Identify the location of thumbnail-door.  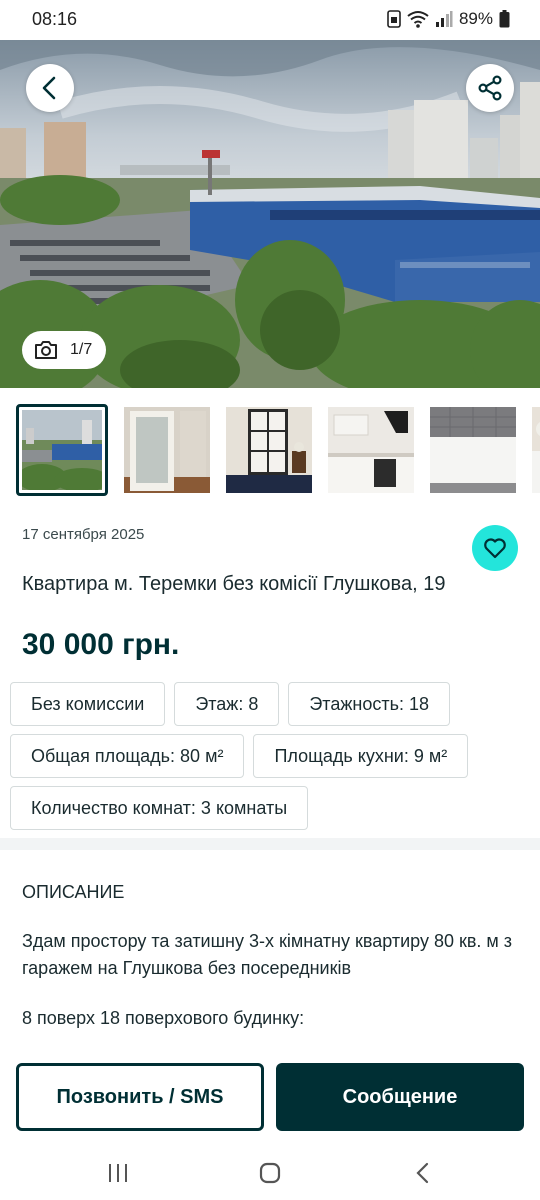
(167, 450).